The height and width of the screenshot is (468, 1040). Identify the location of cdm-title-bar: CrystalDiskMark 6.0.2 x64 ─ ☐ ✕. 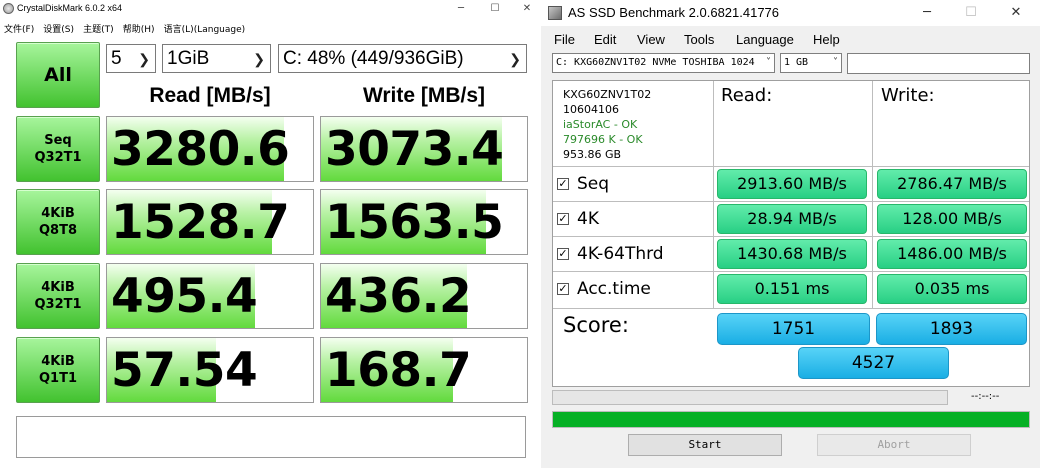
(270, 8).